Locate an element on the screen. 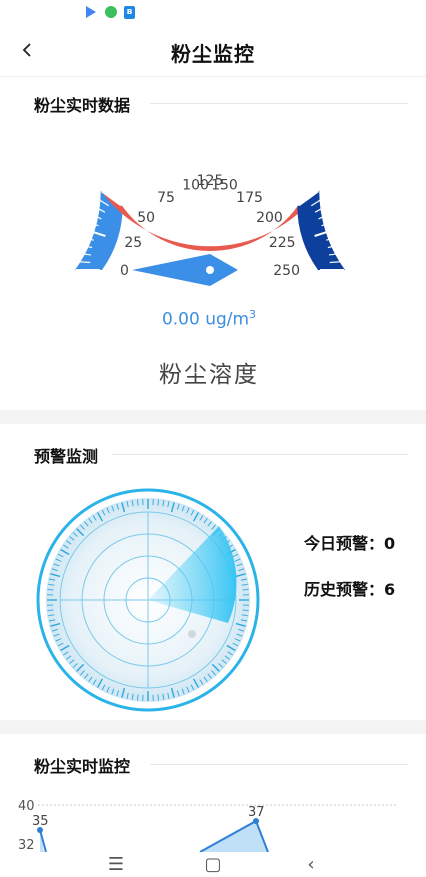  section-title-realtime-monitor: 粉尘实时监控 is located at coordinates (82, 766).